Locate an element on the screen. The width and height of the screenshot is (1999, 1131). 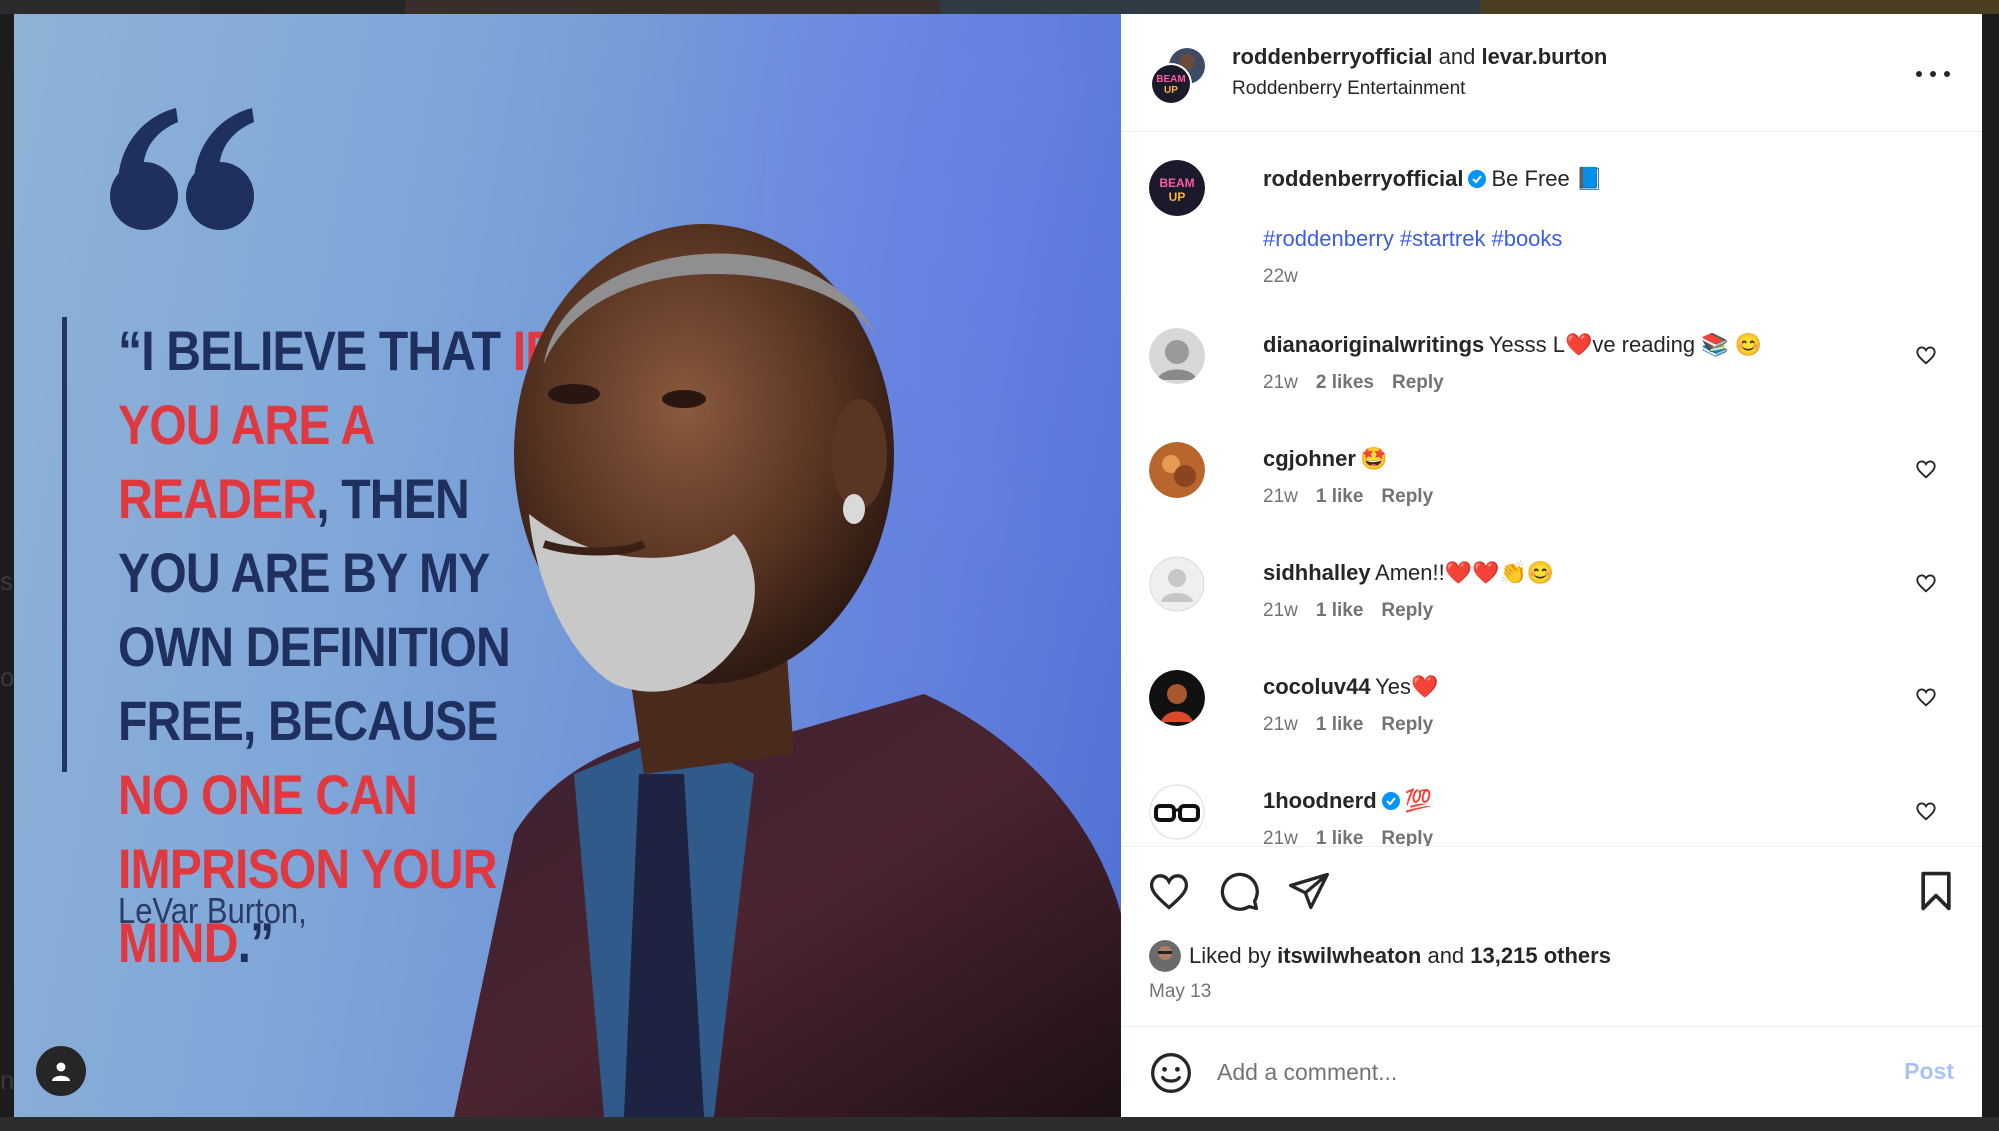
emoji-icon is located at coordinates (1171, 1073).